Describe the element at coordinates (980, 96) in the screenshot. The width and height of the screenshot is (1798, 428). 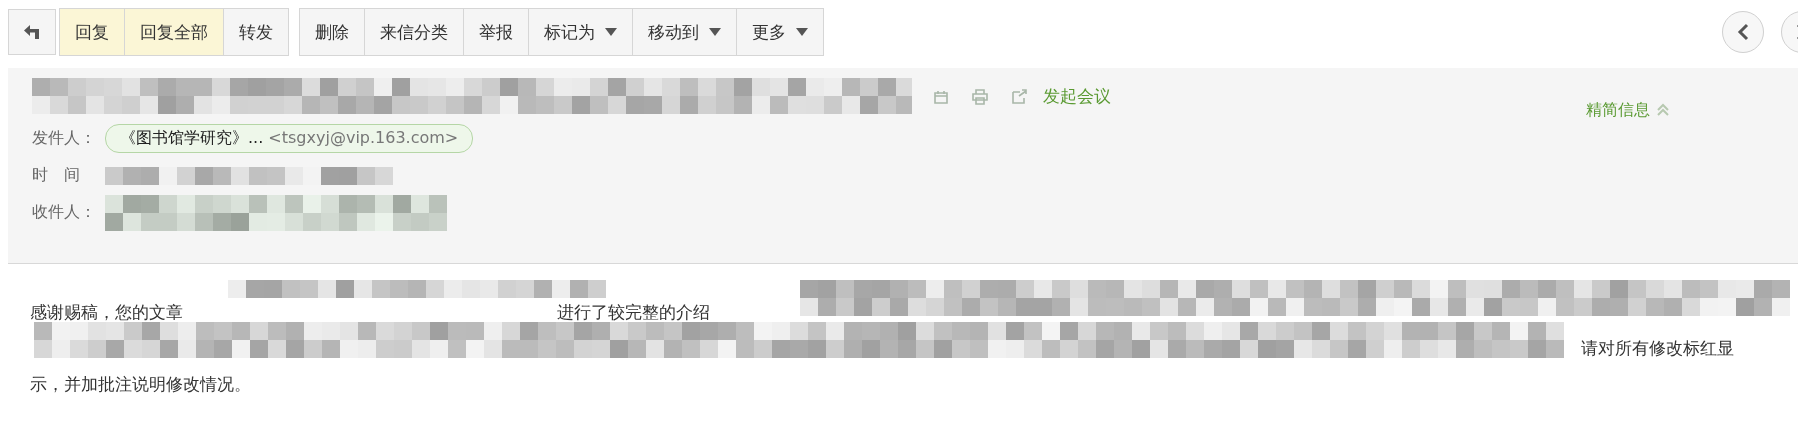
I see `print-icon` at that location.